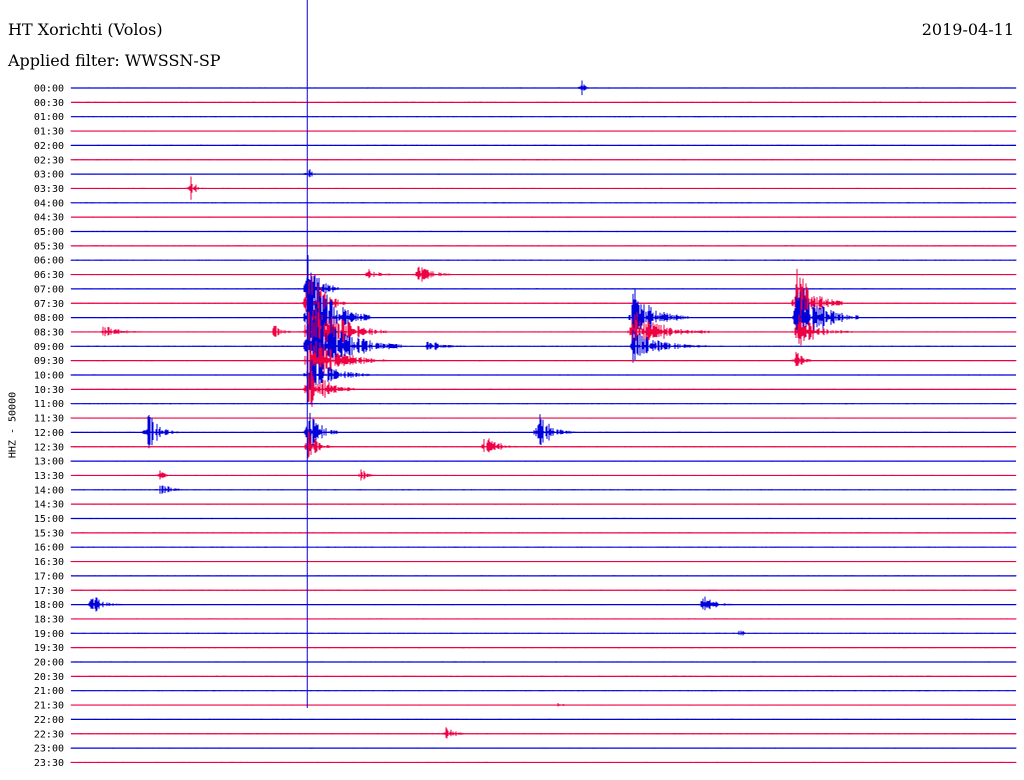  Describe the element at coordinates (49, 576) in the screenshot. I see `time-label-1700: 17:00` at that location.